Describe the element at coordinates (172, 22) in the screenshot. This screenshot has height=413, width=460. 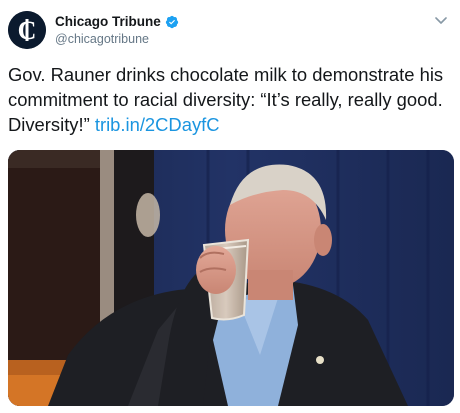
I see `verified-badge-icon` at that location.